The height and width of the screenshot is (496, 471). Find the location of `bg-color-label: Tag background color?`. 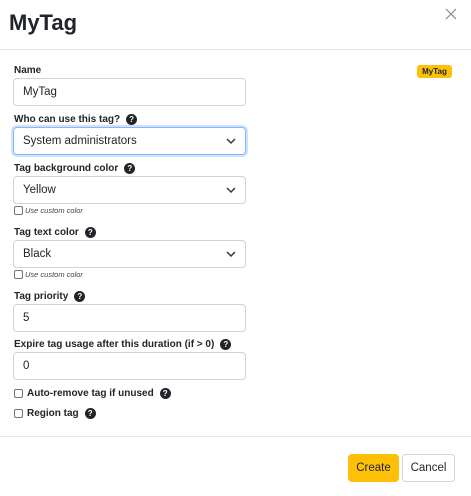

bg-color-label: Tag background color? is located at coordinates (75, 168).